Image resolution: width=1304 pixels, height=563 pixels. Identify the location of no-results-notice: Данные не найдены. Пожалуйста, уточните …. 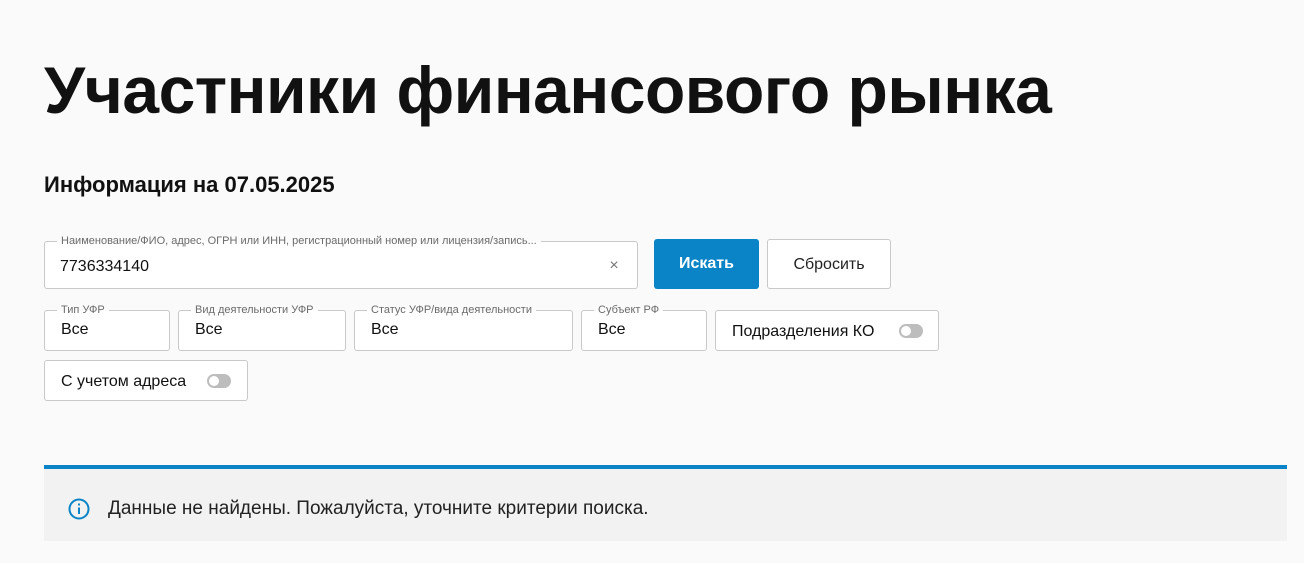
(665, 503).